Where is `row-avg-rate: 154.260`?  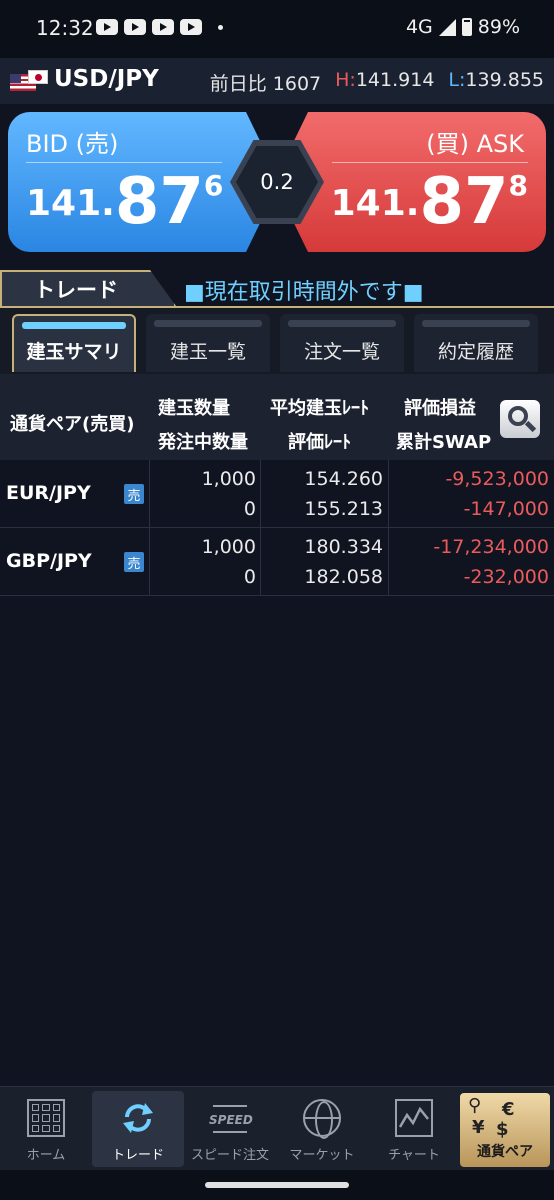 row-avg-rate: 154.260 is located at coordinates (343, 479).